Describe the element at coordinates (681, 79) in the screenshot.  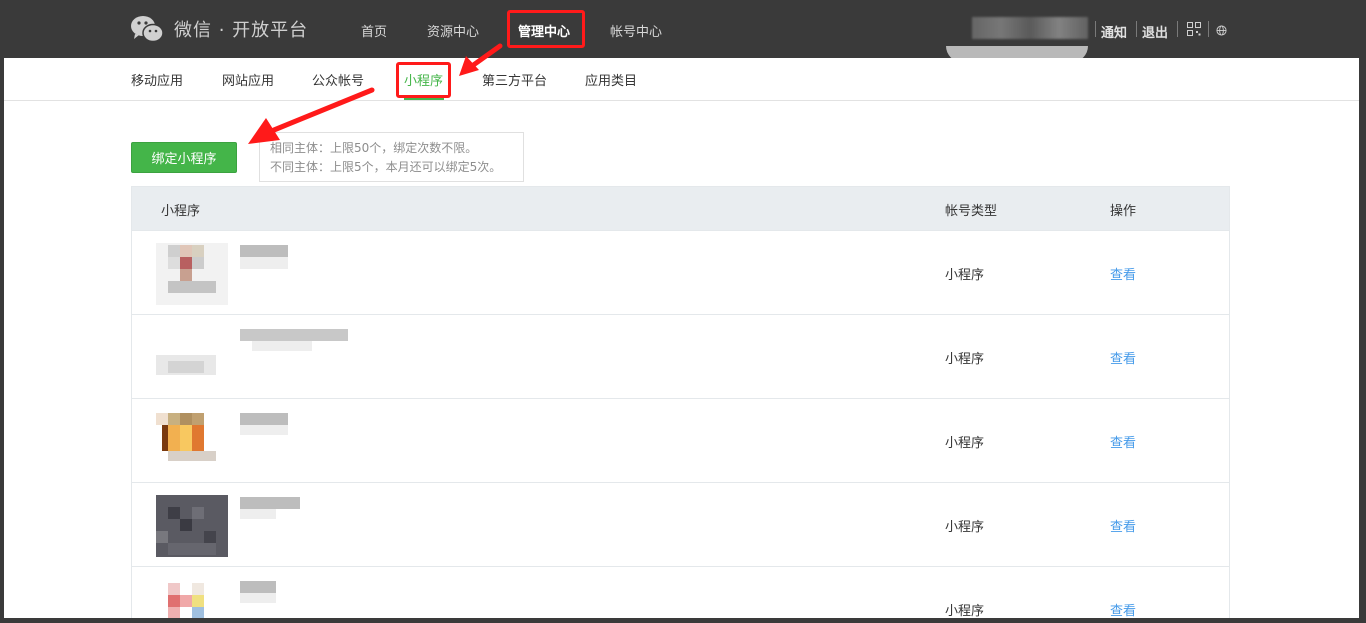
I see `sub-nav: 移动应用 网站应用 公众帐号 小程序 第三方平台 应用类目` at that location.